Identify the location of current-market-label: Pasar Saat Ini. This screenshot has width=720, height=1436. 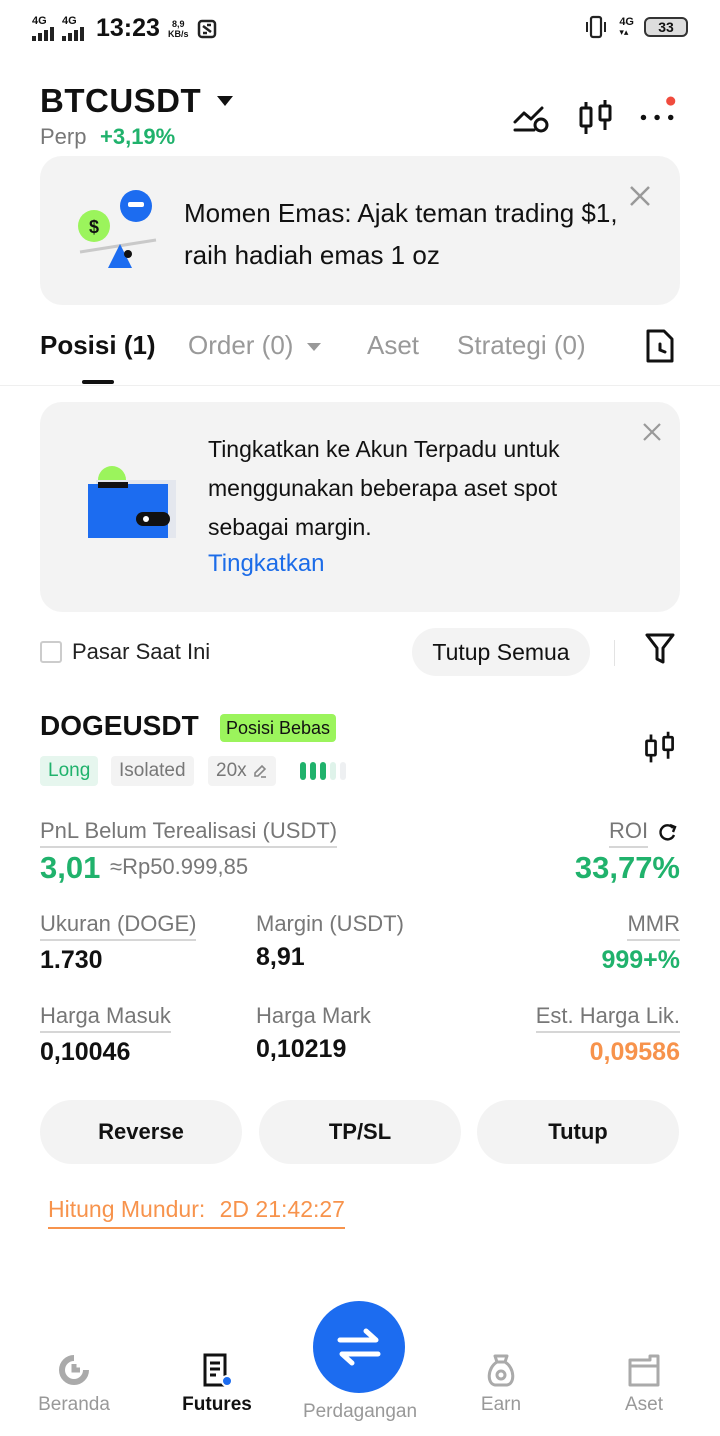
(141, 652).